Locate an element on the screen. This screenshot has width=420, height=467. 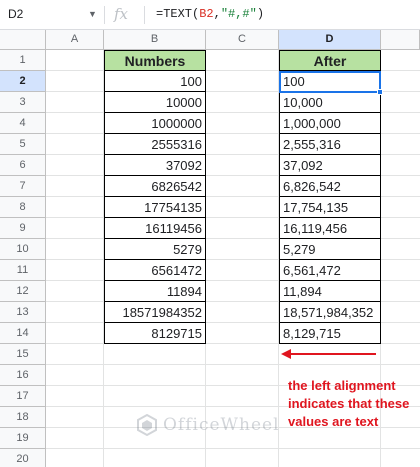
after-cell: 2,555,316 is located at coordinates (330, 144).